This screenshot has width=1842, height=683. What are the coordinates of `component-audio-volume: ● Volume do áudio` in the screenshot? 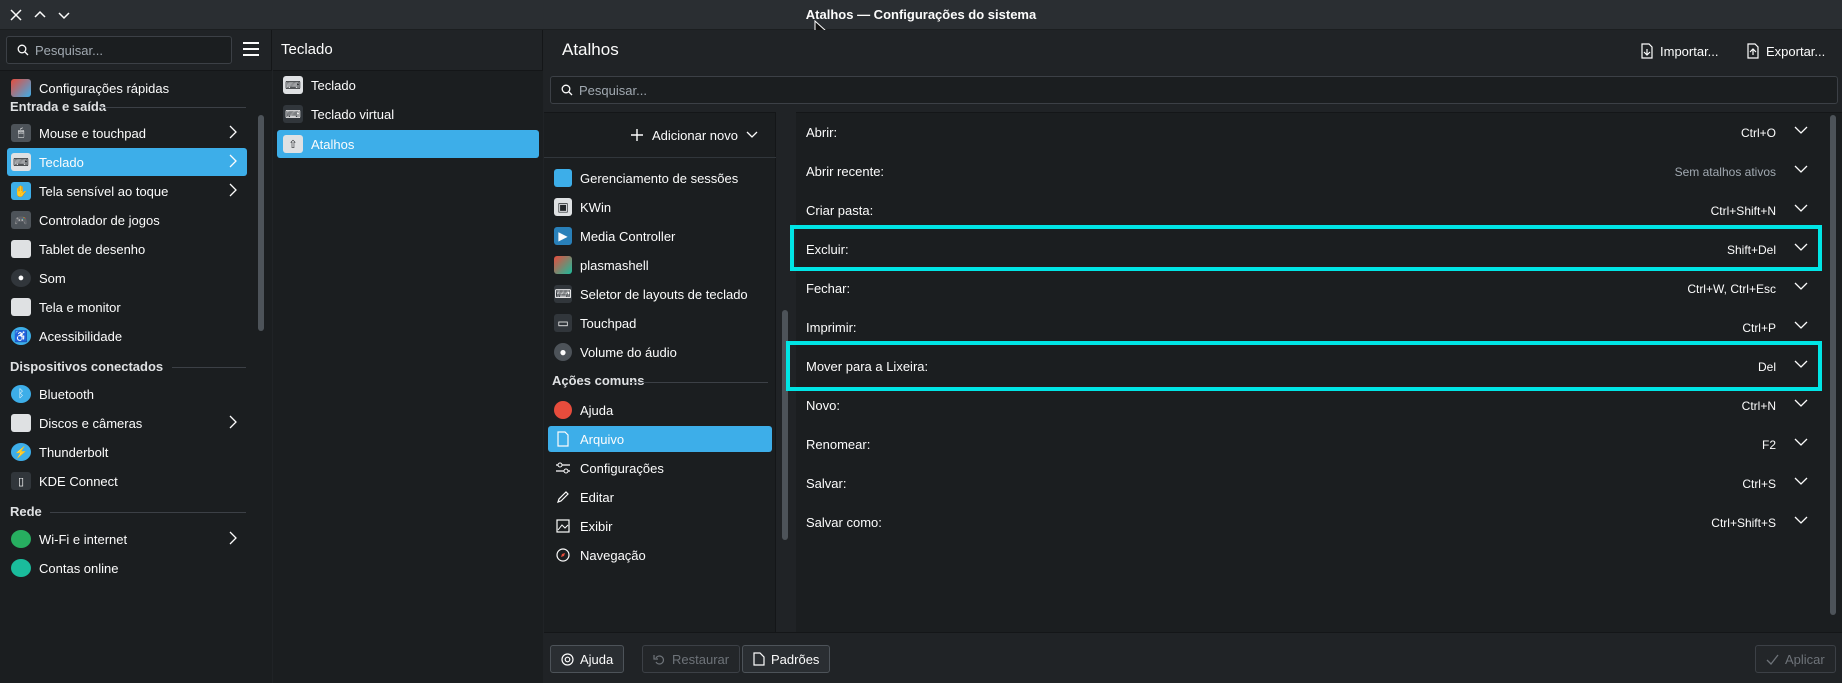 It's located at (660, 352).